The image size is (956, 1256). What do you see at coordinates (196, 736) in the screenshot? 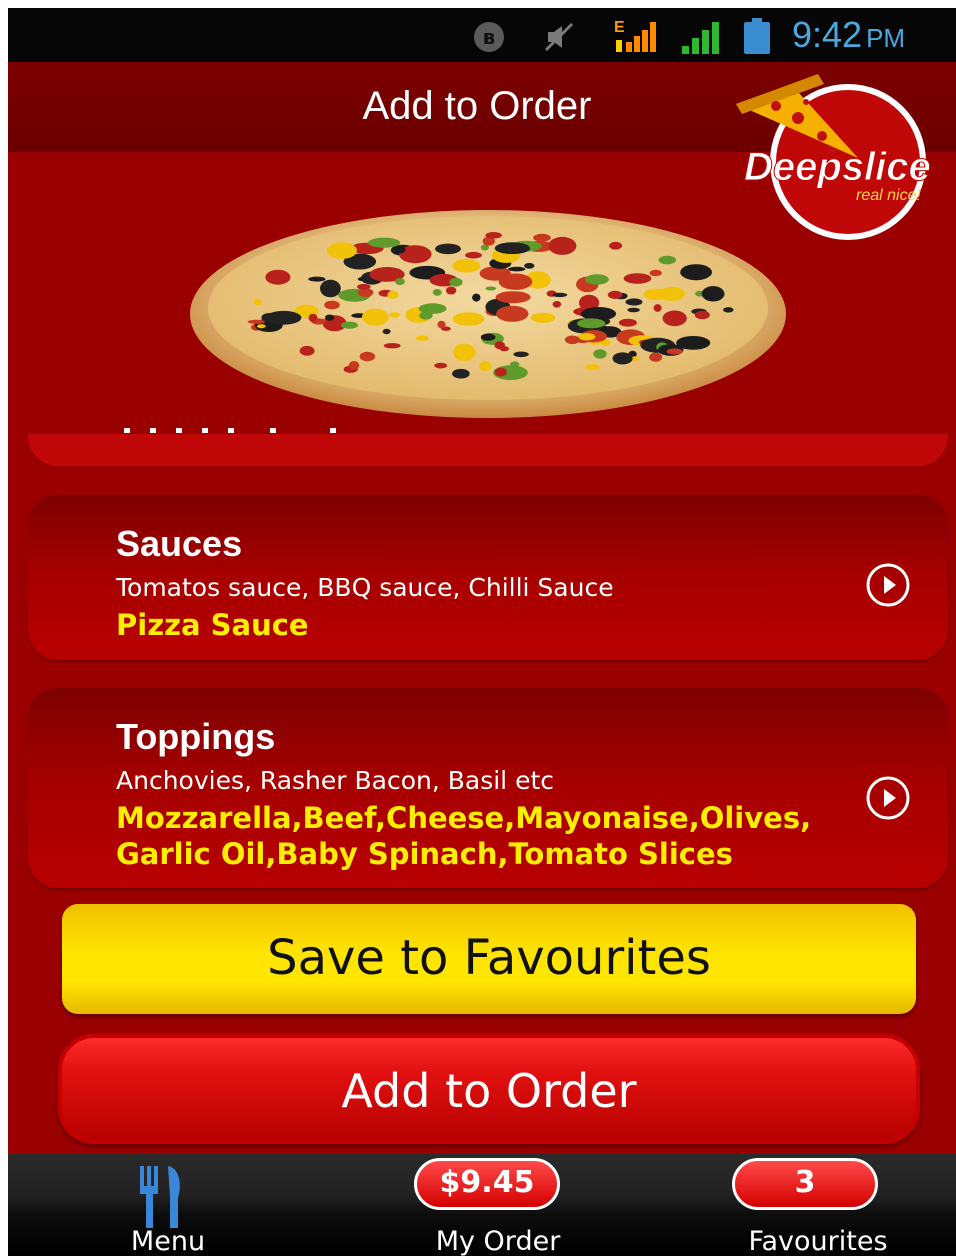
I see `option-title: Toppings` at bounding box center [196, 736].